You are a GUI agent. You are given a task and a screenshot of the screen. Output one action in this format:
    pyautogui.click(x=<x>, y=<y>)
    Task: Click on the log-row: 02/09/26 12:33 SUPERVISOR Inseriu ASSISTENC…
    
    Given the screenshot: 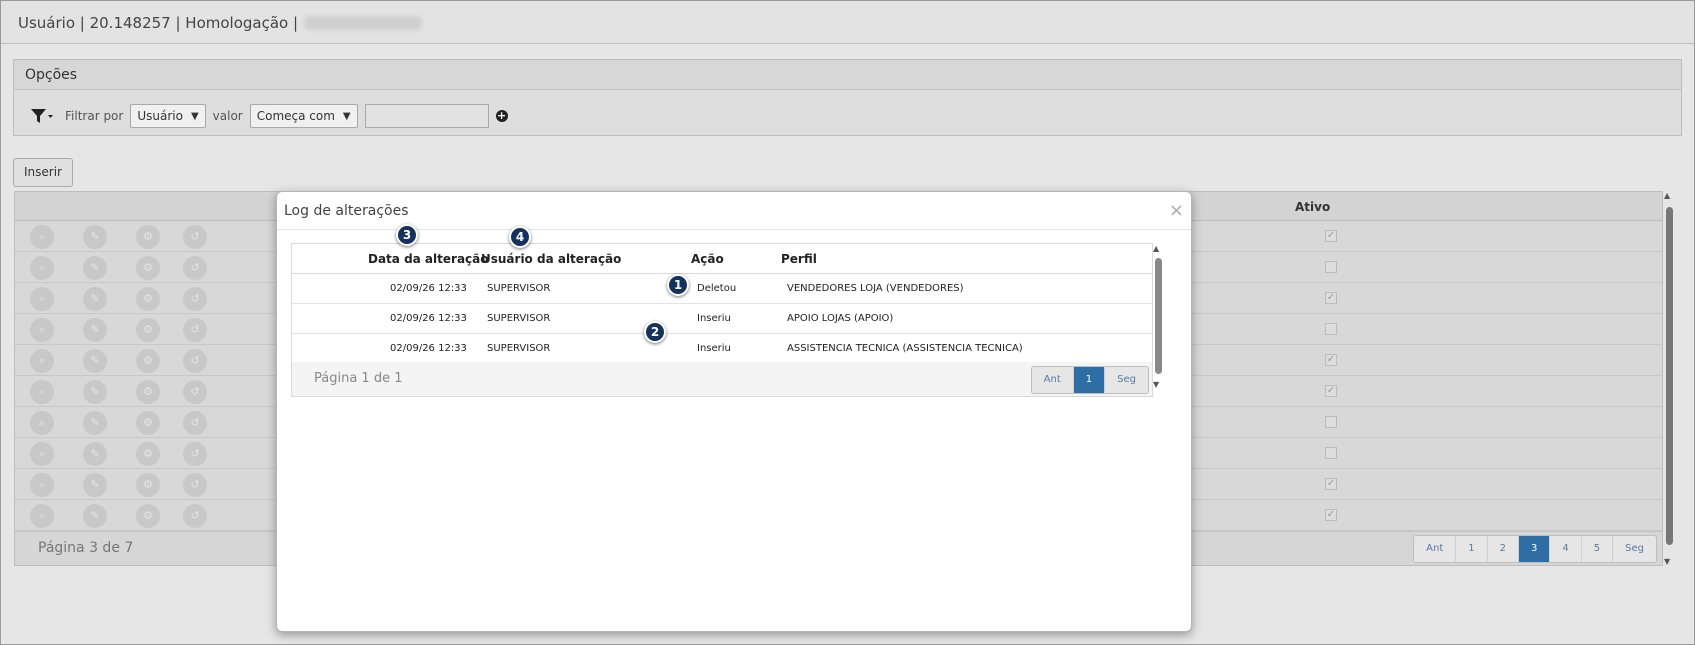 What is the action you would take?
    pyautogui.click(x=722, y=349)
    